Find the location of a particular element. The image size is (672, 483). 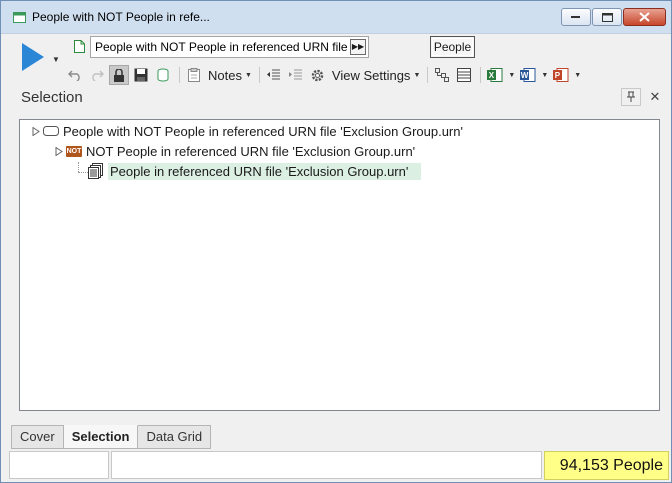

grid-icon is located at coordinates (464, 75).